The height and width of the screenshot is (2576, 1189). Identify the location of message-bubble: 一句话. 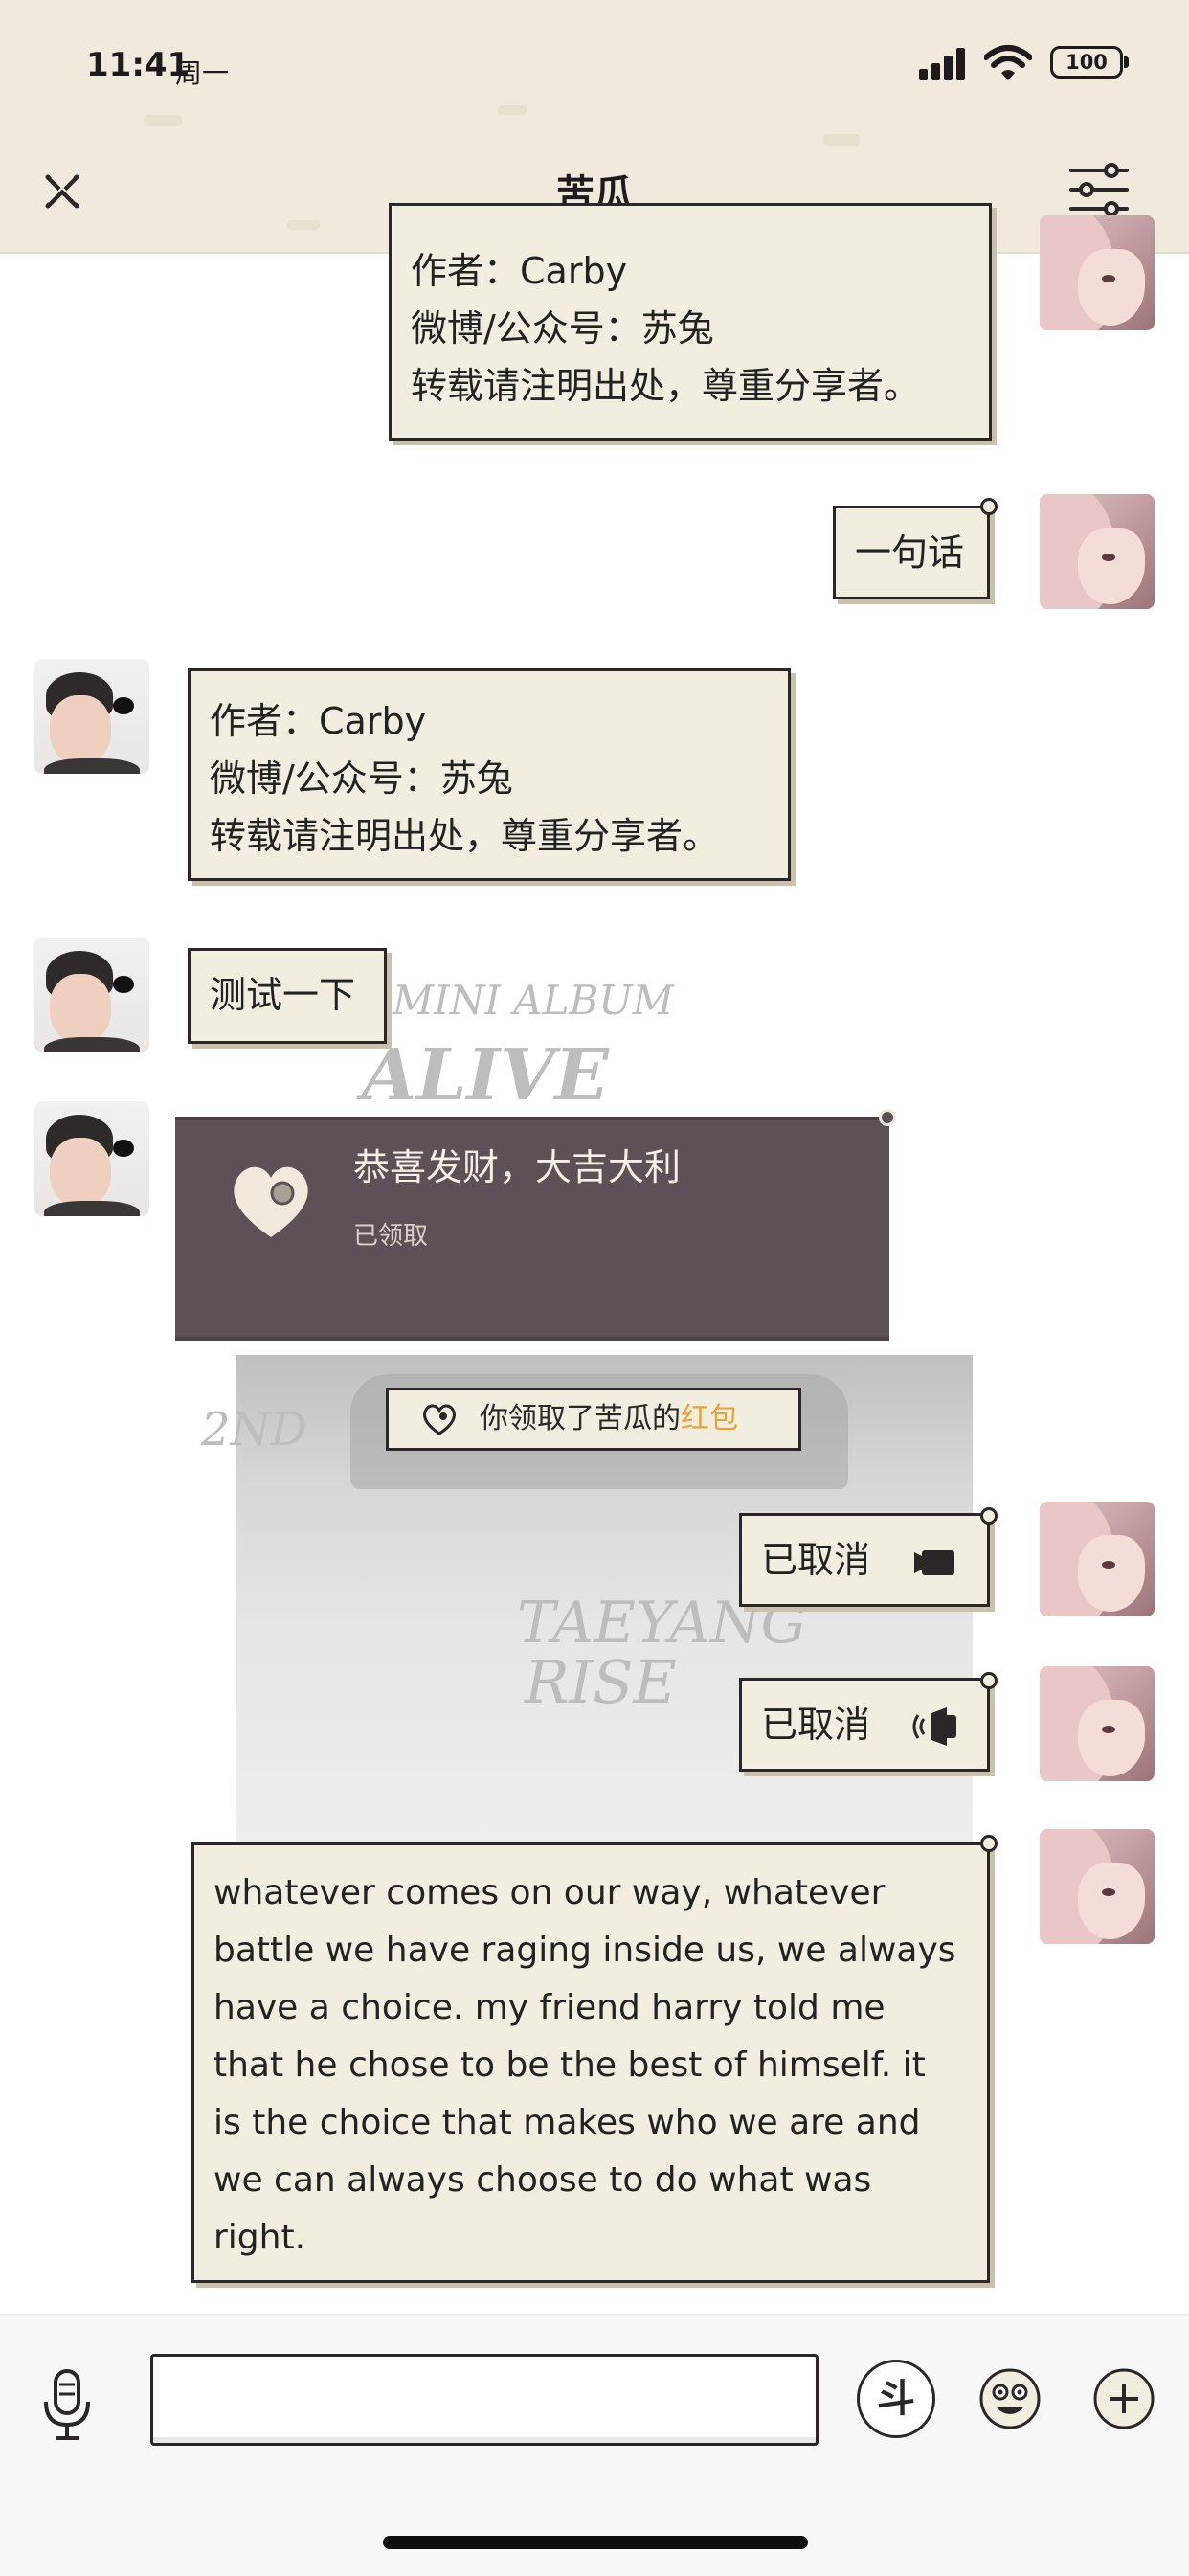
(911, 552).